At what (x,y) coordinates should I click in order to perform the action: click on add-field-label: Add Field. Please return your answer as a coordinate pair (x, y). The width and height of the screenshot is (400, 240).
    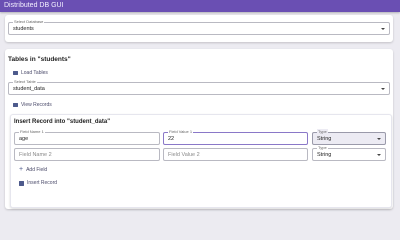
    Looking at the image, I should click on (37, 170).